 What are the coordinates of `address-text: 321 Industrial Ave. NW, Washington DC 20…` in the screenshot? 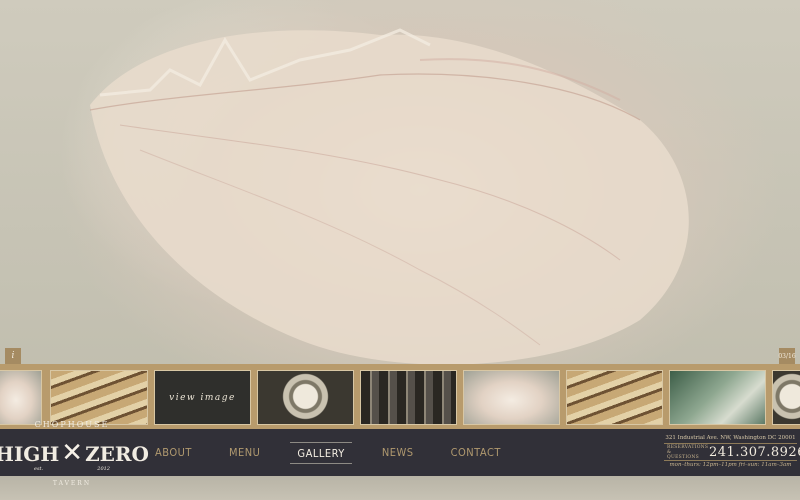 It's located at (730, 438).